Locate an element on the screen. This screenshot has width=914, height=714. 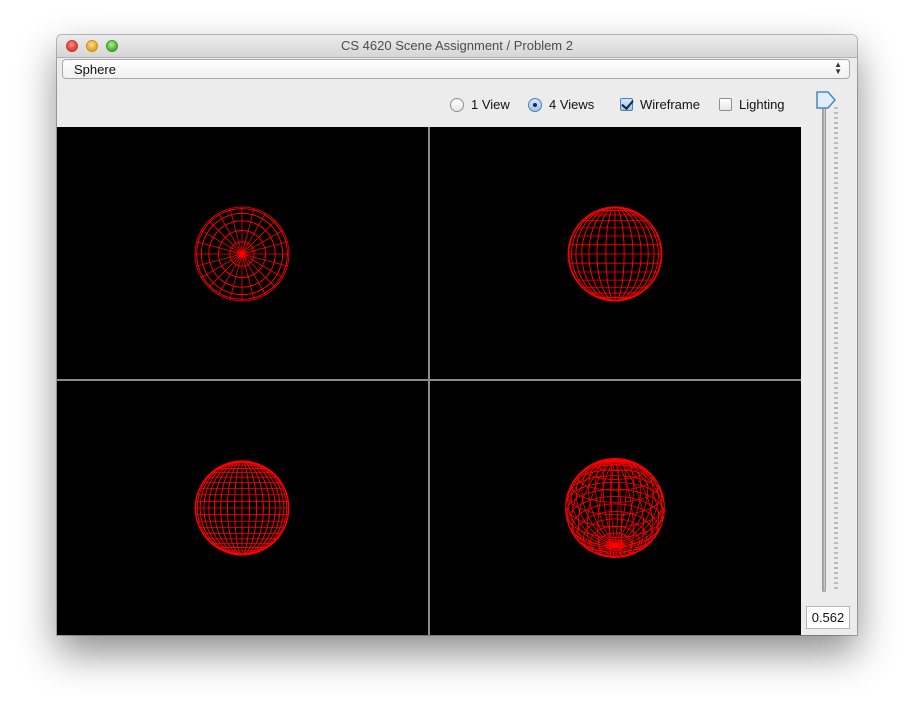
chevron-up-down-icon: ▲ ▼ is located at coordinates (838, 68).